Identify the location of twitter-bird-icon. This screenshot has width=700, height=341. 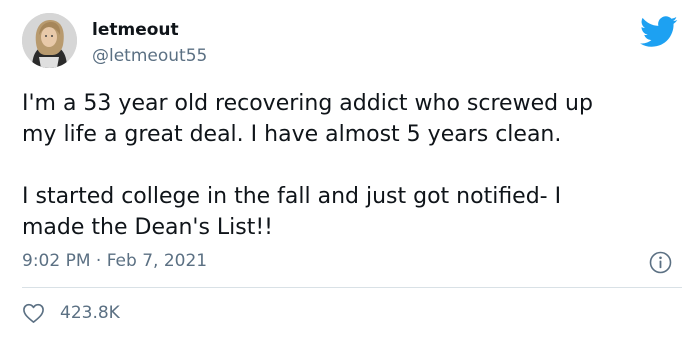
(659, 32).